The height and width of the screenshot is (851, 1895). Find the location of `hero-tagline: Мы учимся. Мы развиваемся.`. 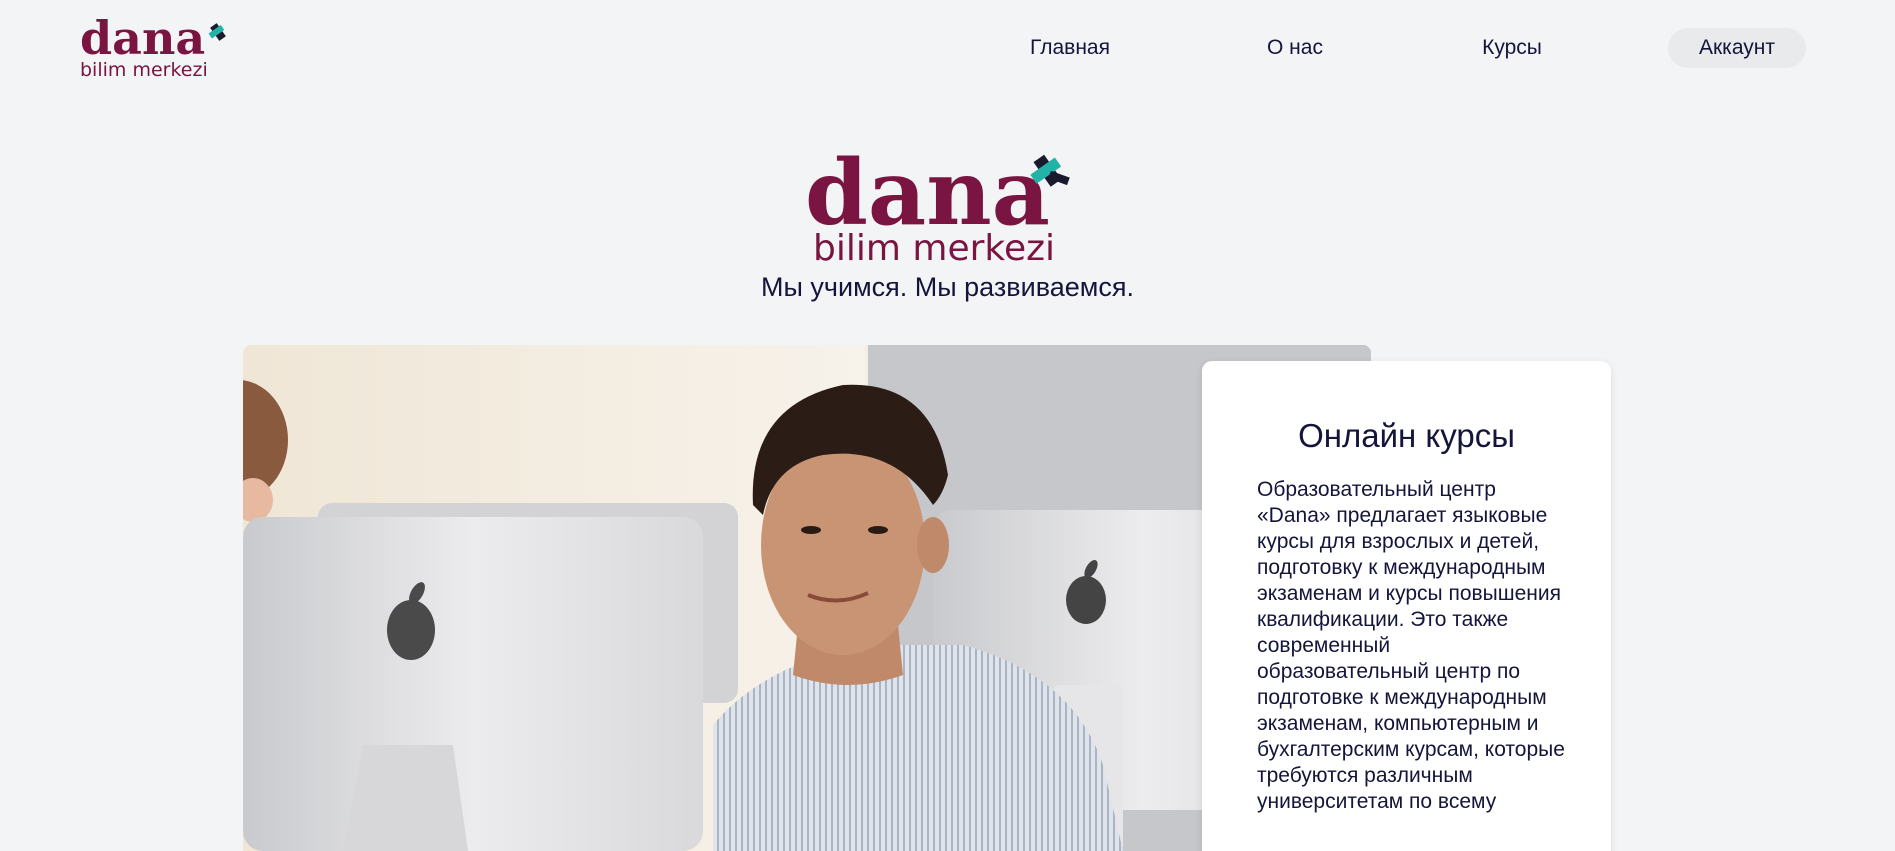

hero-tagline: Мы учимся. Мы развиваемся. is located at coordinates (947, 287).